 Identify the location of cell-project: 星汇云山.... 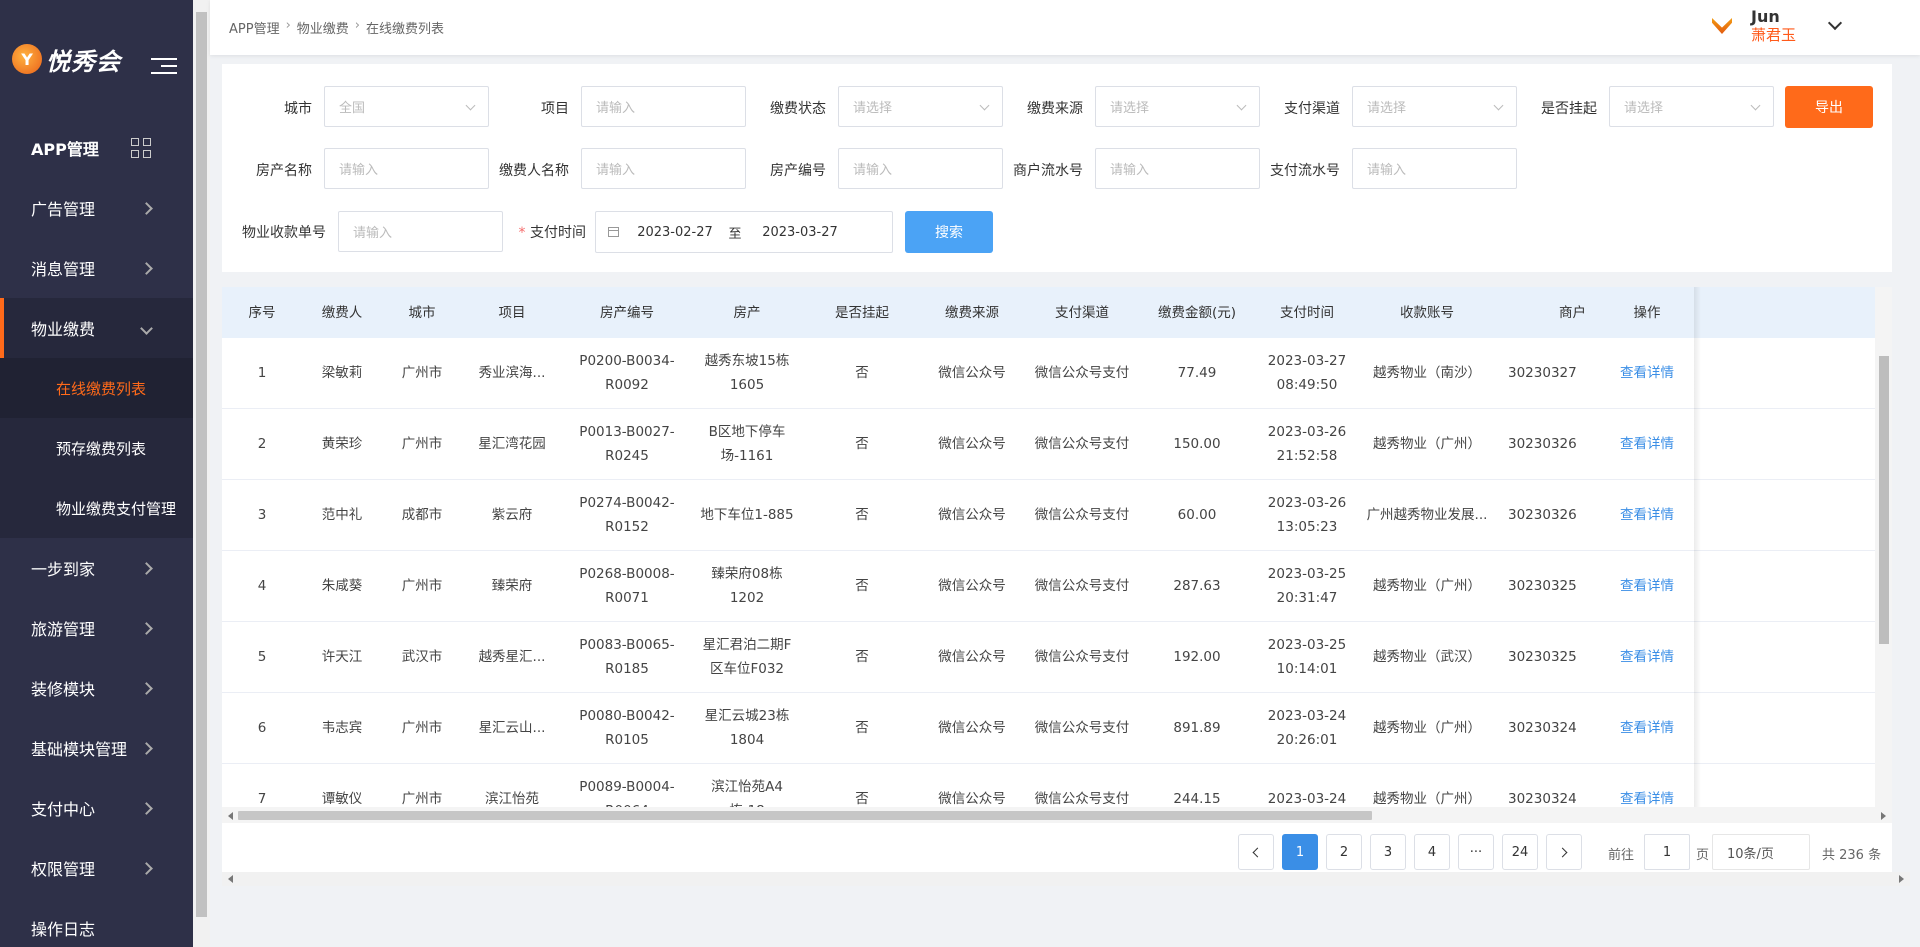
(512, 728).